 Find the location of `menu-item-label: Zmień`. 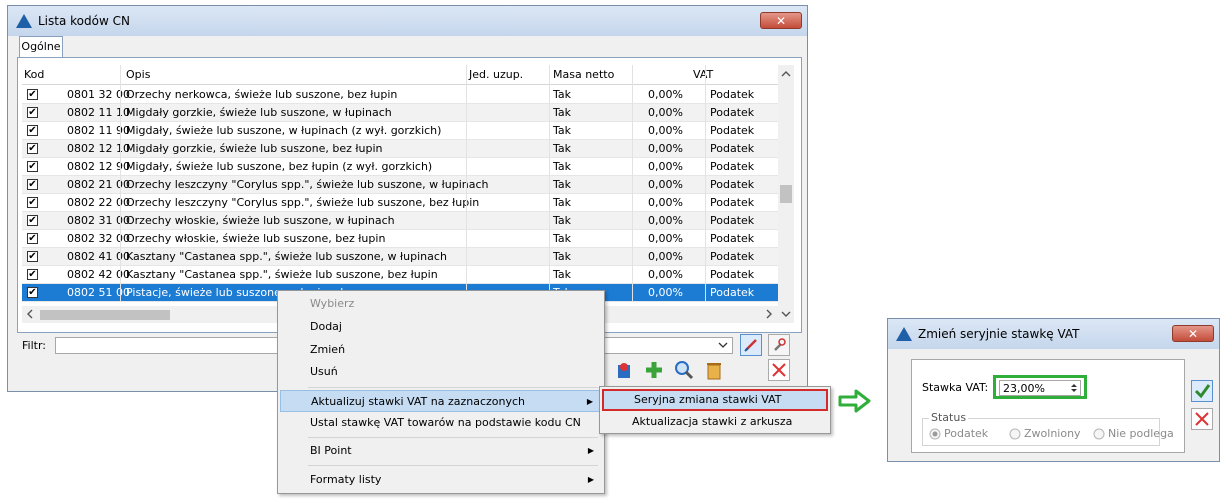

menu-item-label: Zmień is located at coordinates (328, 349).